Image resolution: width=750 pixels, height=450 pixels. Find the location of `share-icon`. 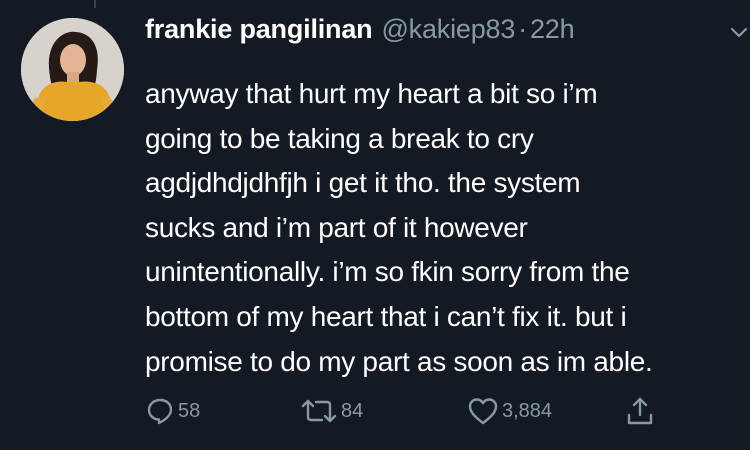

share-icon is located at coordinates (640, 411).